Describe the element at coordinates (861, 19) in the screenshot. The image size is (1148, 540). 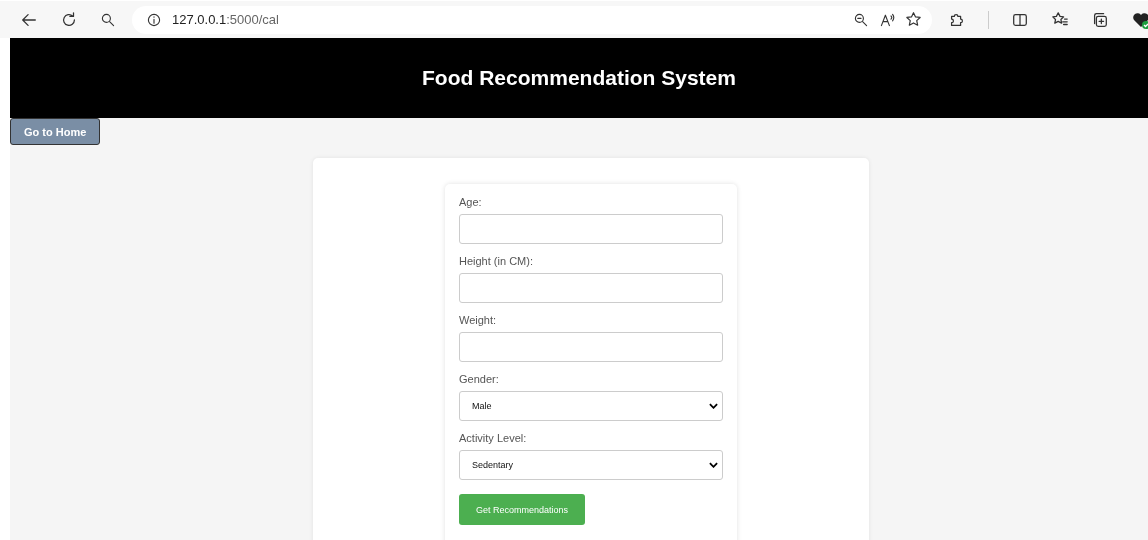
I see `zoom-out-icon` at that location.